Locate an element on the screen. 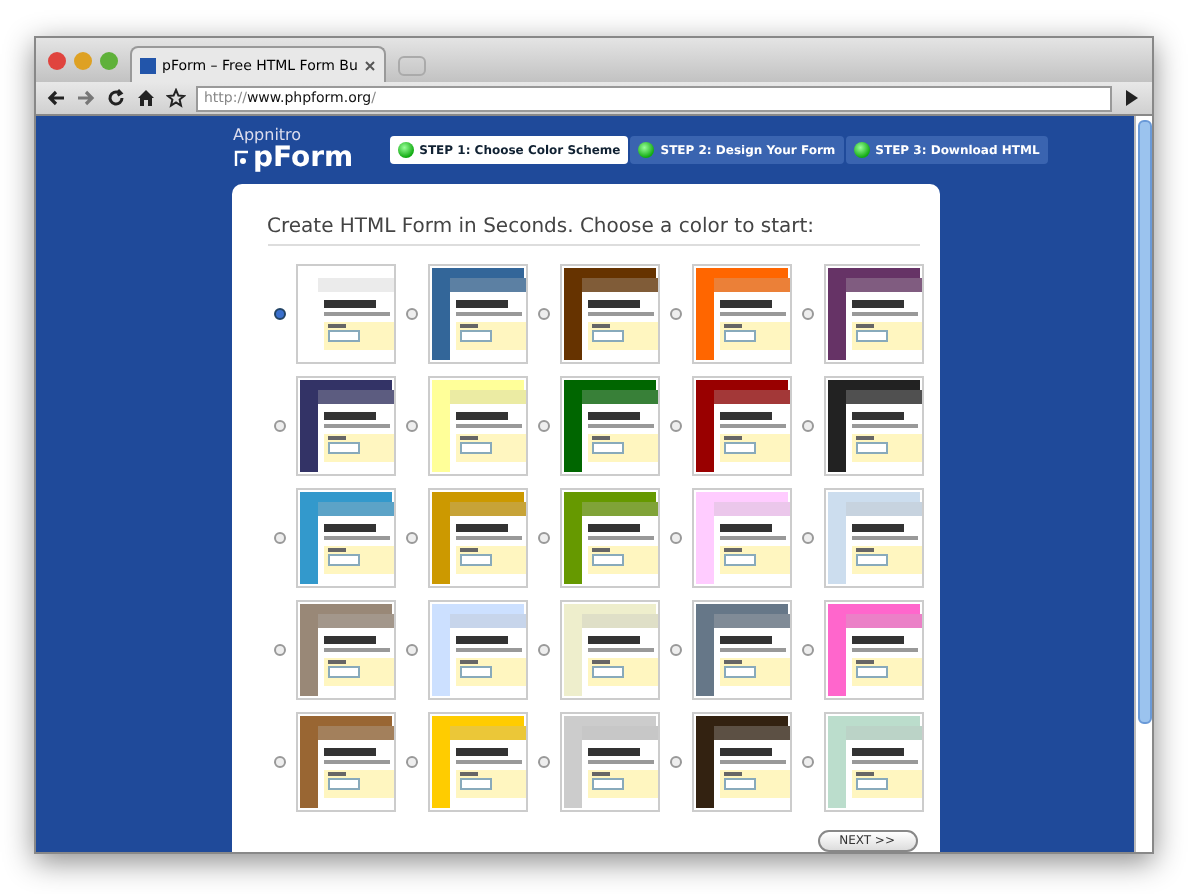 Image resolution: width=1188 pixels, height=894 pixels. forward-icon is located at coordinates (86, 98).